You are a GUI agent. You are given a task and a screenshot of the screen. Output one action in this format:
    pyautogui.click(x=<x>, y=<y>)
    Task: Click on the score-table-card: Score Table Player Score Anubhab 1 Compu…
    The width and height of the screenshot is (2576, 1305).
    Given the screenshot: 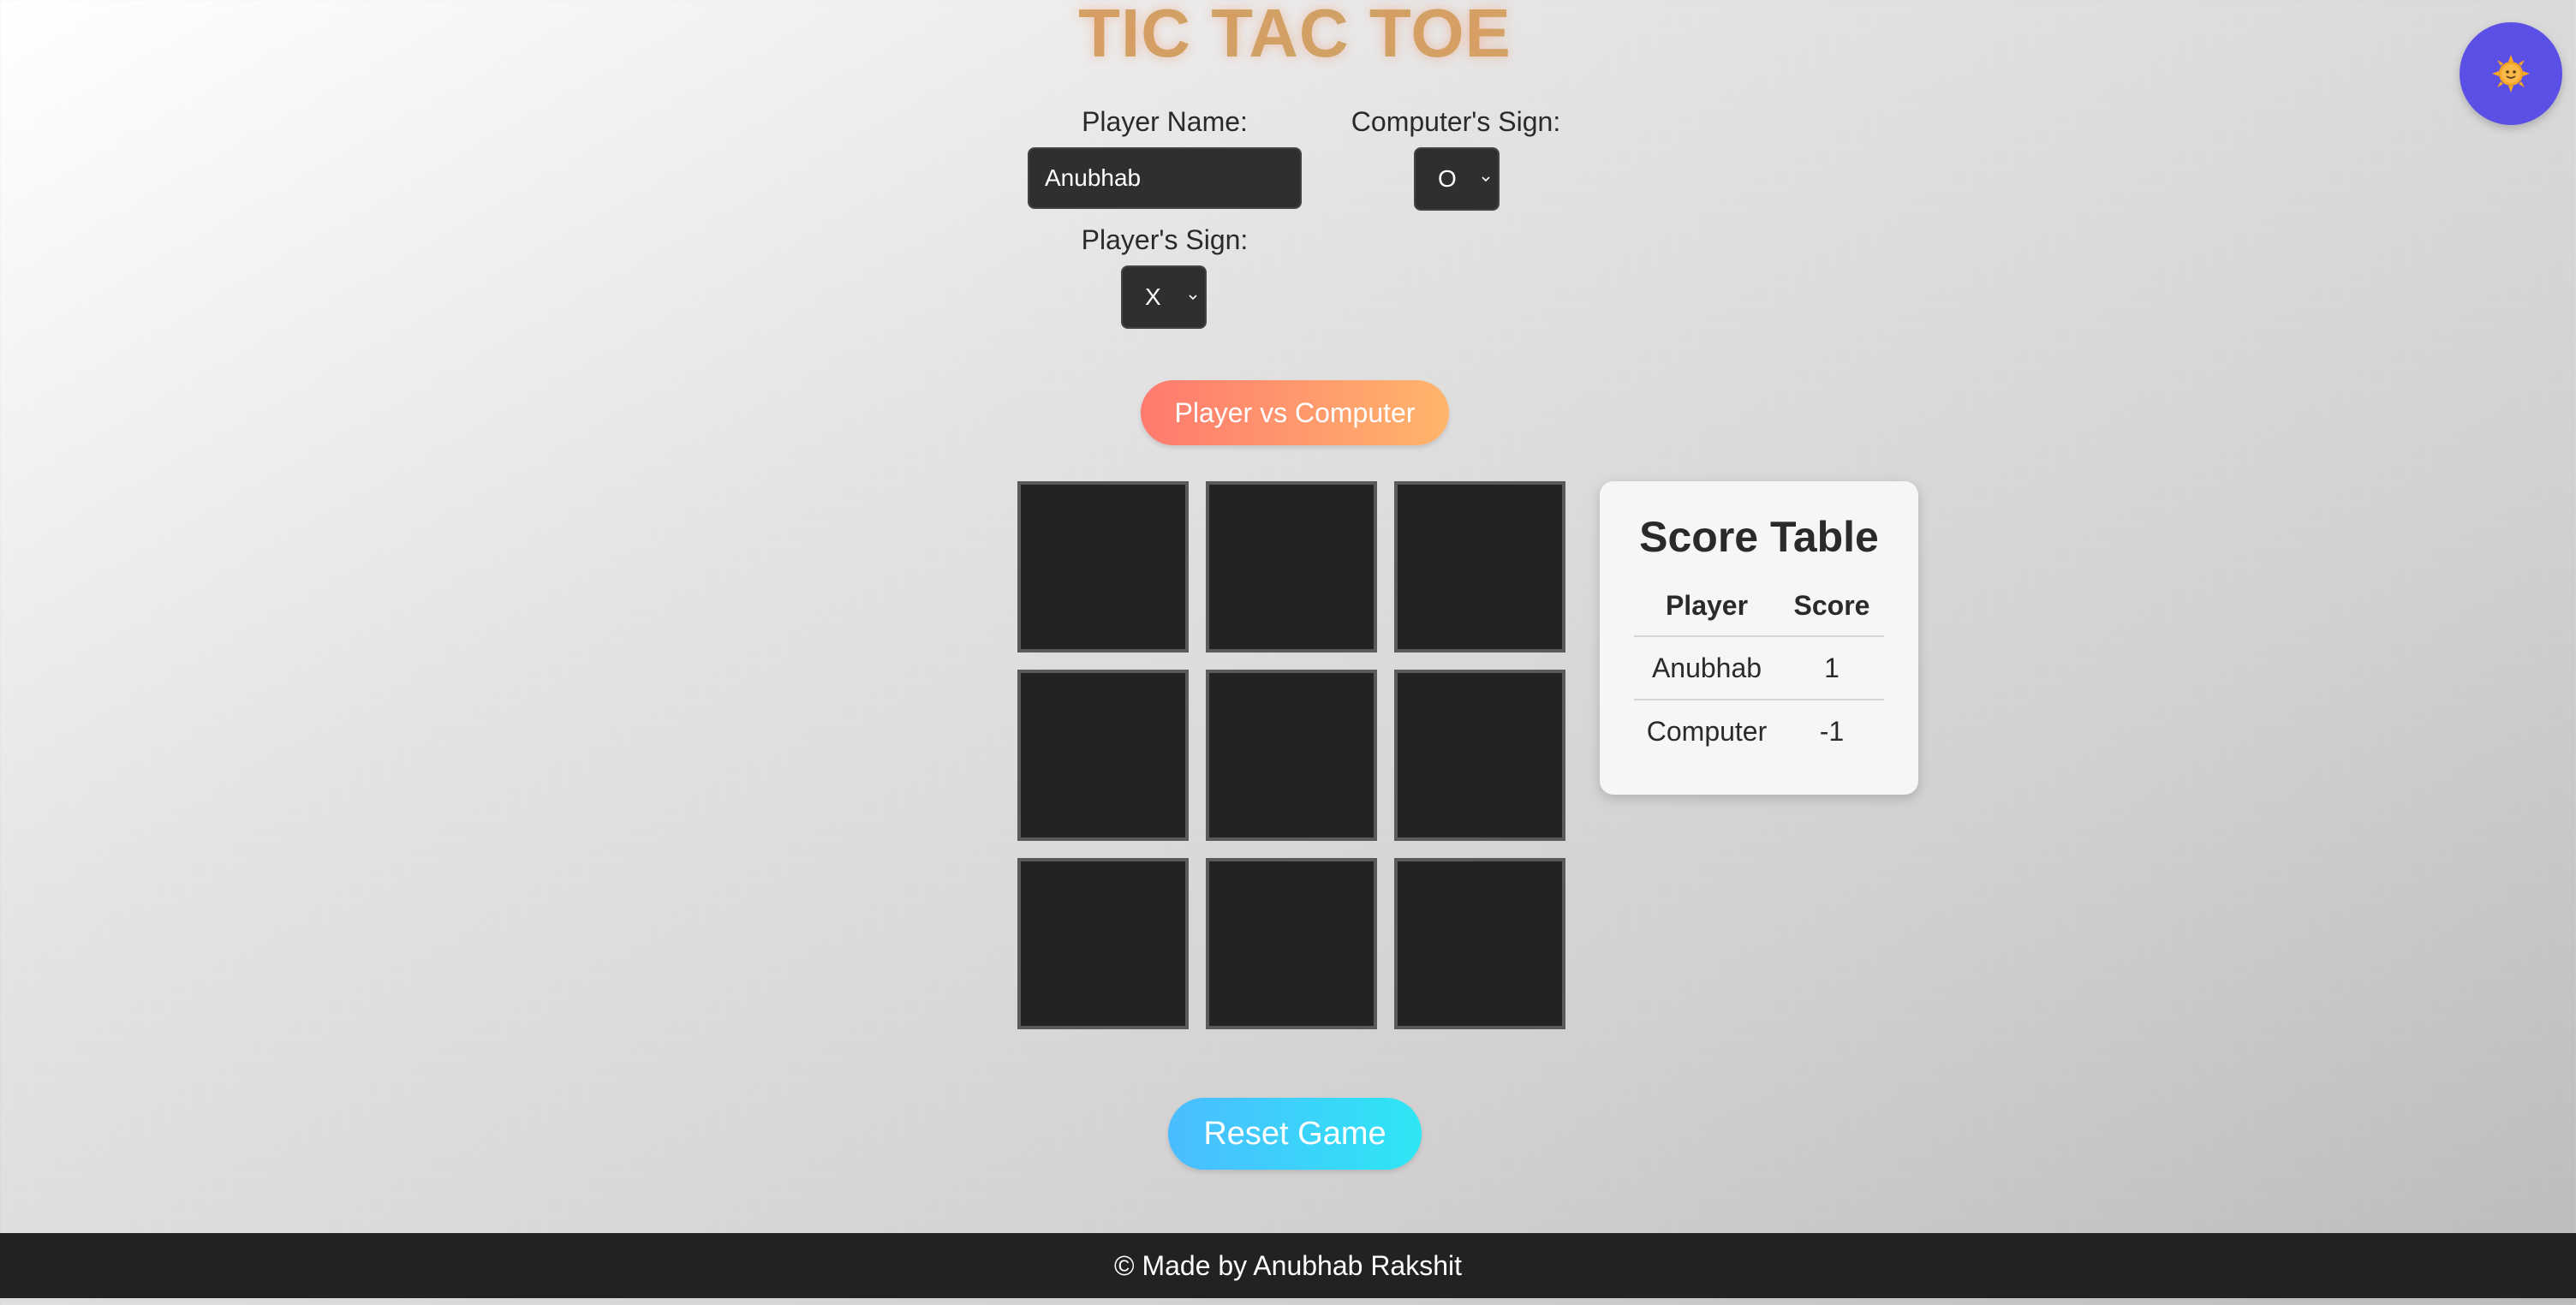 What is the action you would take?
    pyautogui.click(x=1759, y=638)
    